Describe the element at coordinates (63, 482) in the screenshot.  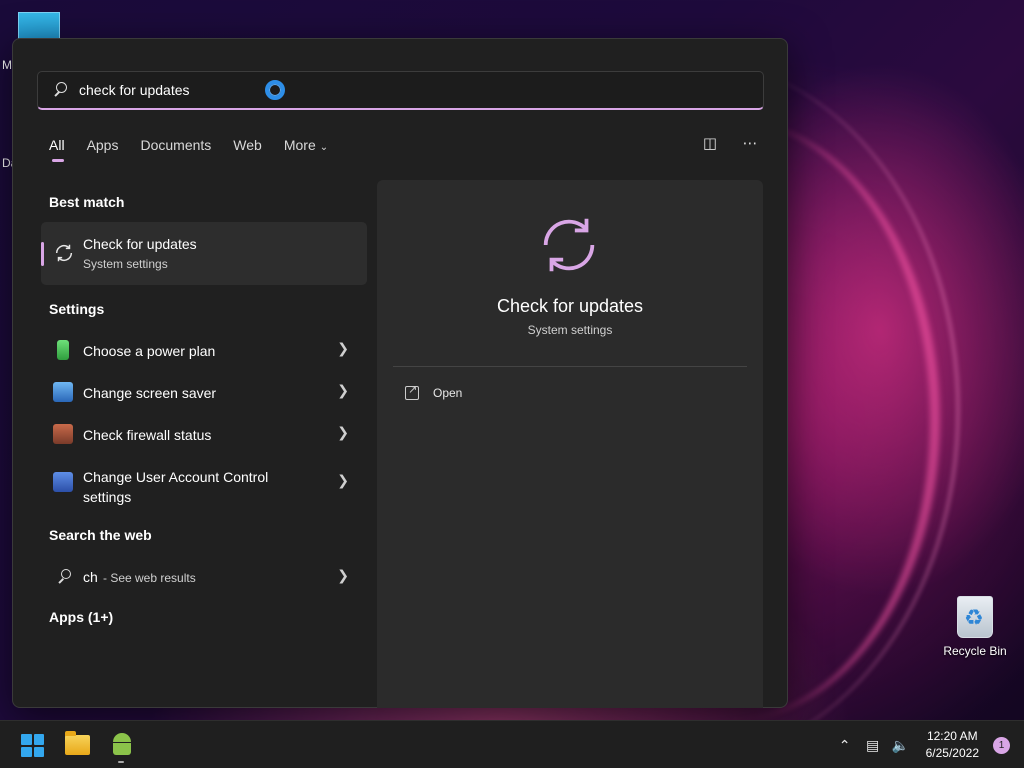
I see `uac-flag-icon` at that location.